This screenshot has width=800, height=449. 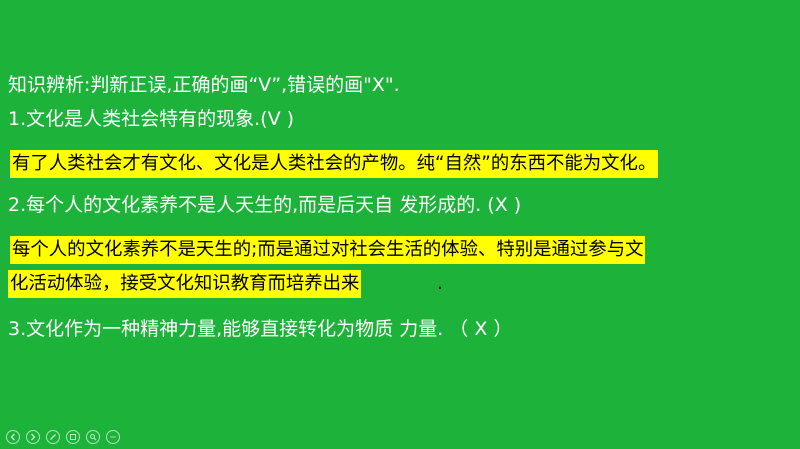 I want to click on presentation-toolbar, so click(x=63, y=437).